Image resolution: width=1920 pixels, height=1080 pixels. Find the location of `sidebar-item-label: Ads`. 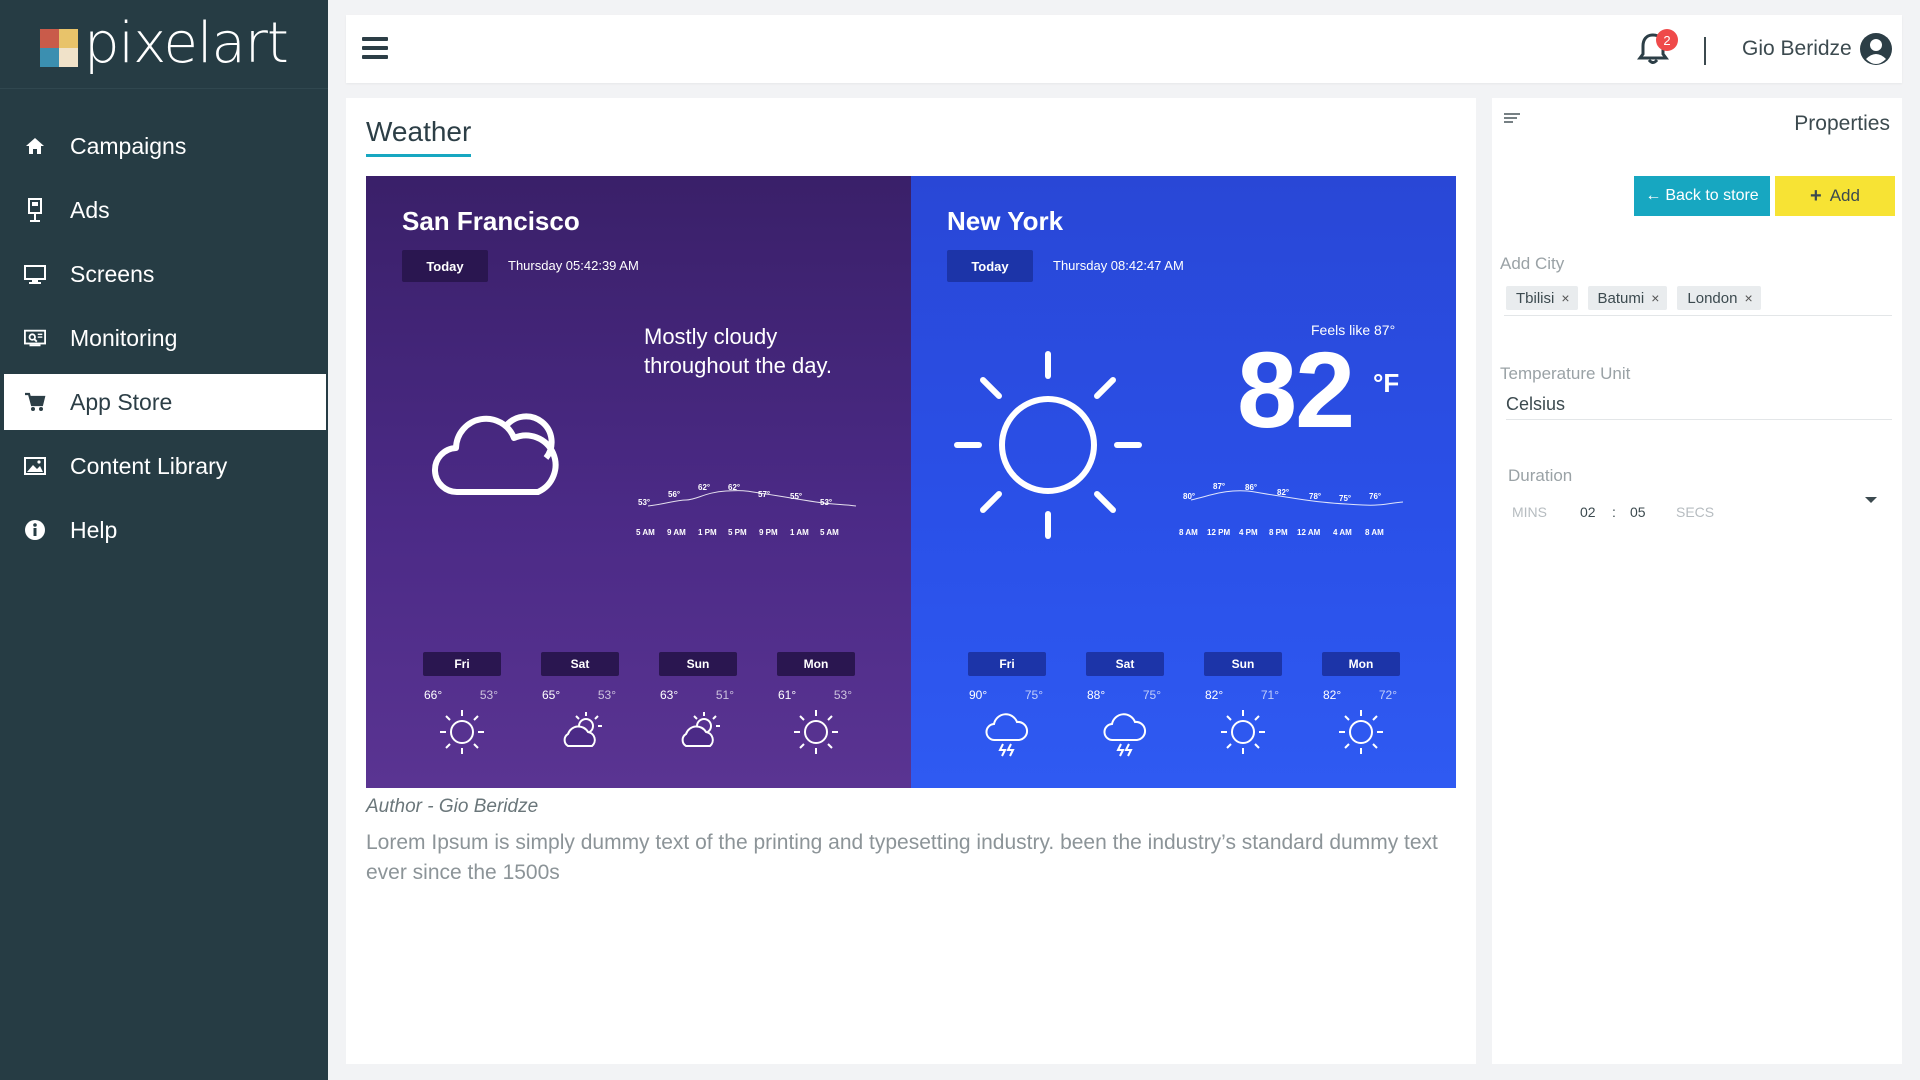

sidebar-item-label: Ads is located at coordinates (90, 209).